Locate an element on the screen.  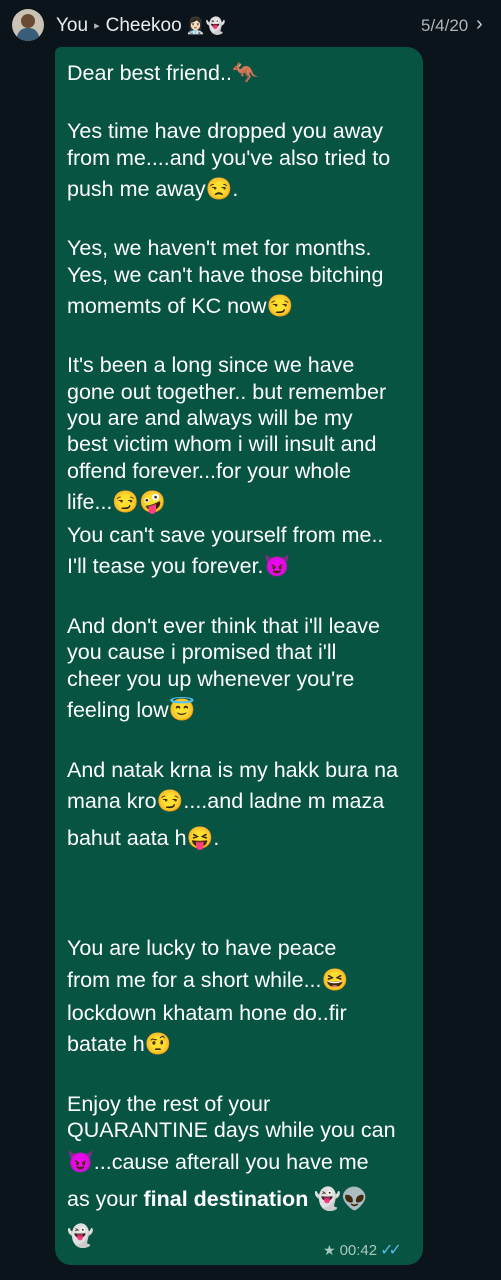
contact-avatar is located at coordinates (28, 25).